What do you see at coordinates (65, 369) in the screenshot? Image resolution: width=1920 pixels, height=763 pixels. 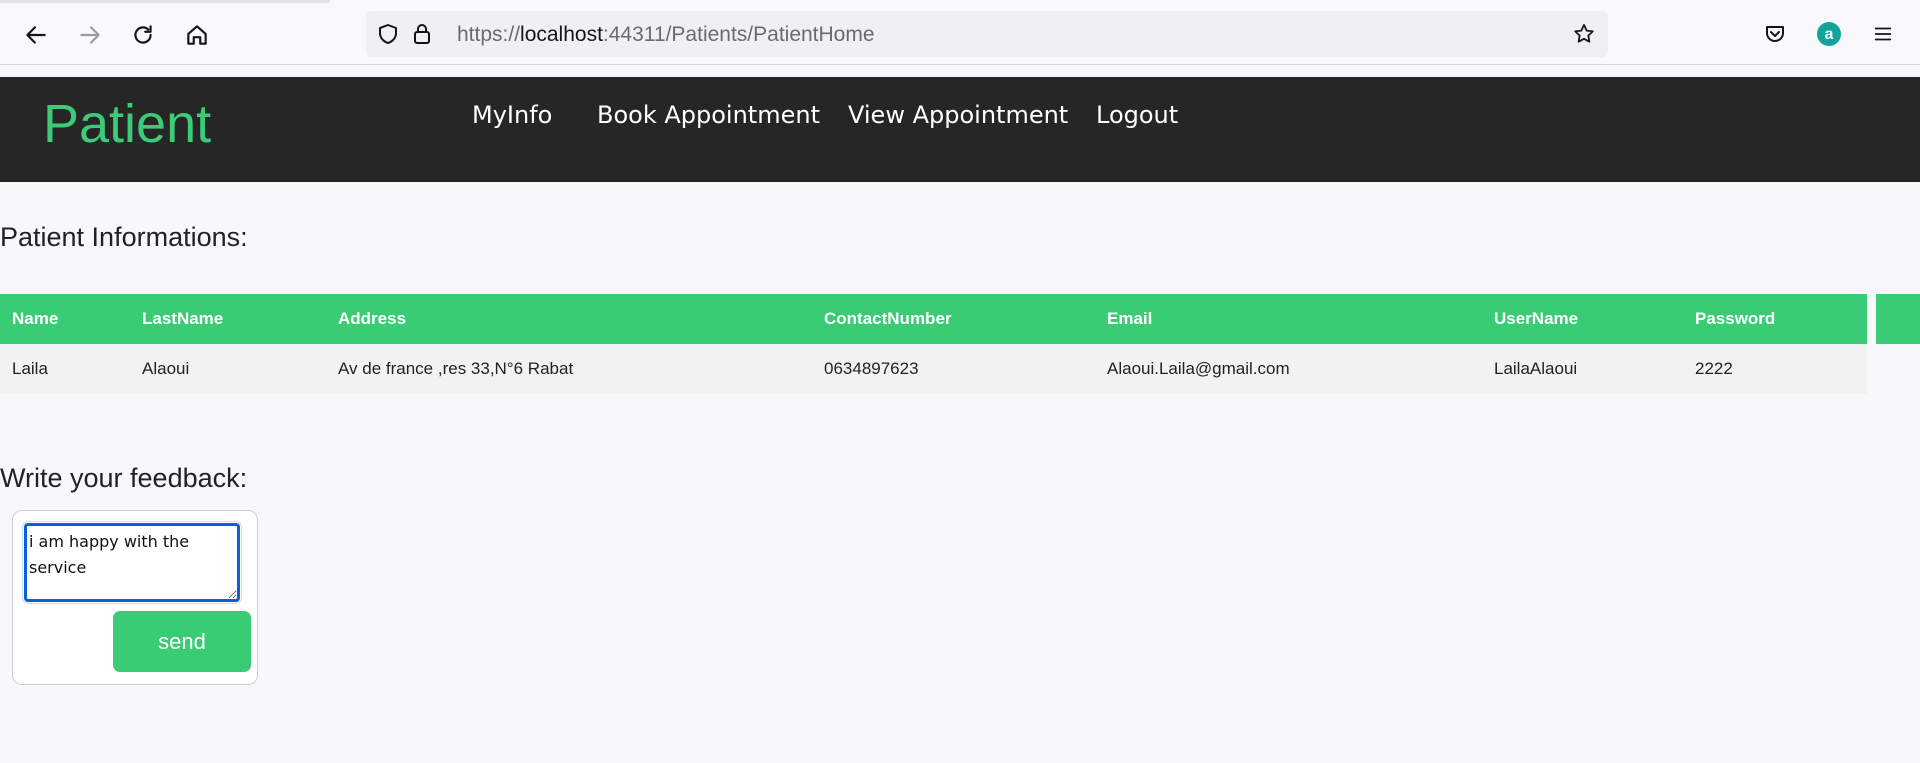 I see `cell-name: Laila` at bounding box center [65, 369].